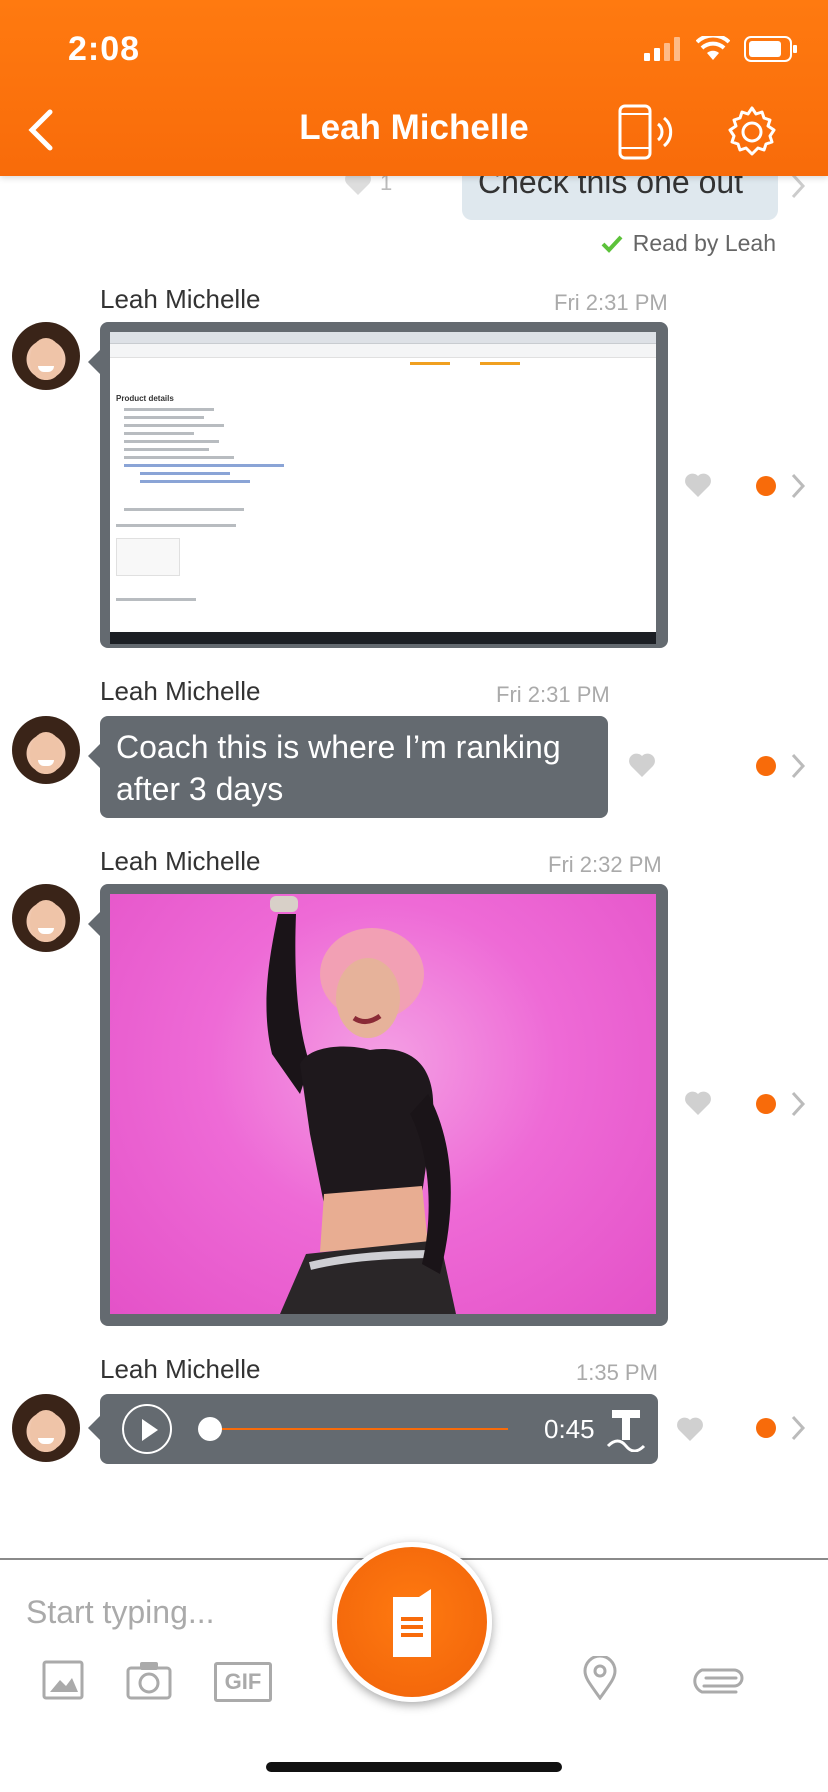 This screenshot has height=1792, width=828. What do you see at coordinates (383, 488) in the screenshot?
I see `screenshot-image: Product details` at bounding box center [383, 488].